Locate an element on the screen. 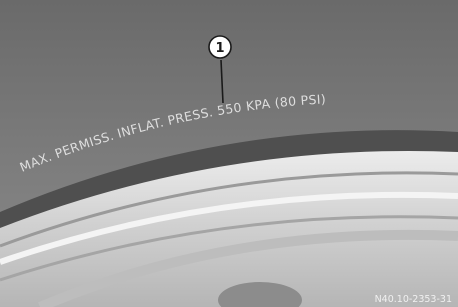 This screenshot has height=307, width=458. callout-number: 1 is located at coordinates (219, 48).